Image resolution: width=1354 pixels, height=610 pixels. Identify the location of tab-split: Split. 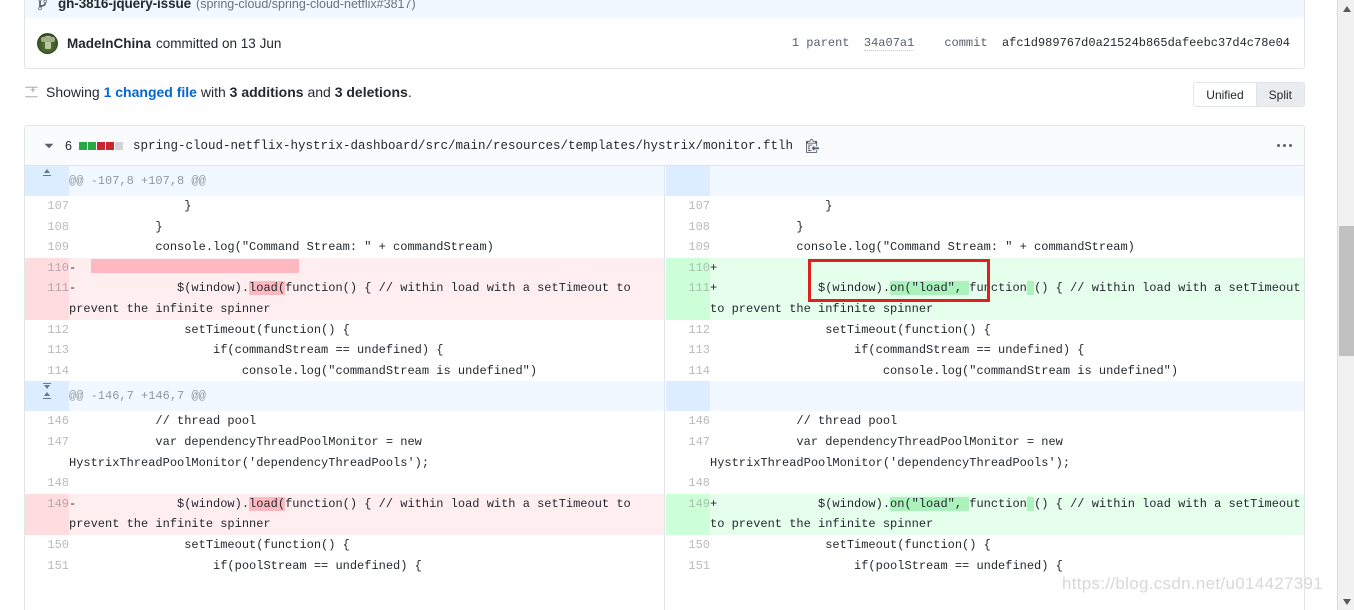
(1279, 94).